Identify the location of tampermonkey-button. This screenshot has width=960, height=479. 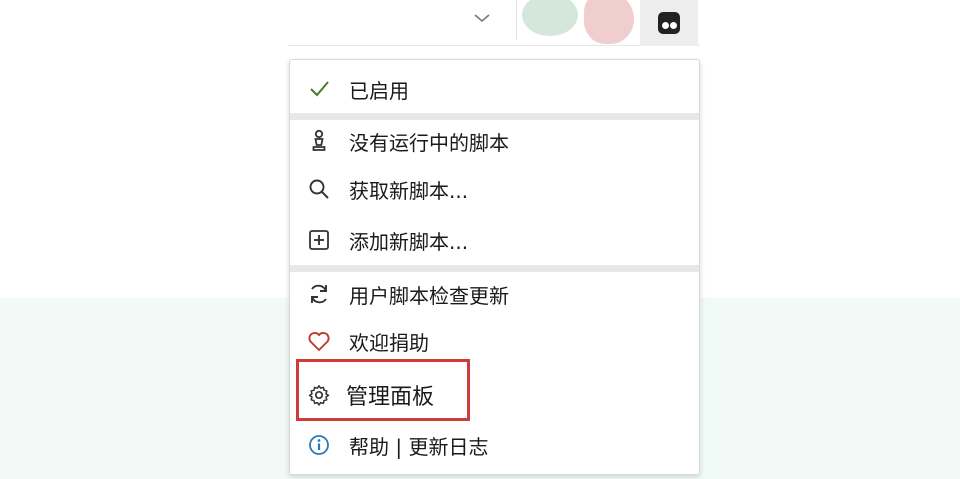
(669, 23).